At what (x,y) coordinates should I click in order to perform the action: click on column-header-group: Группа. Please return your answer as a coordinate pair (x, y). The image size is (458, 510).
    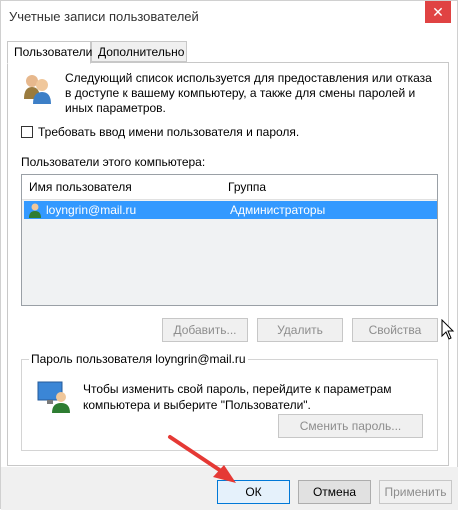
    Looking at the image, I should click on (329, 187).